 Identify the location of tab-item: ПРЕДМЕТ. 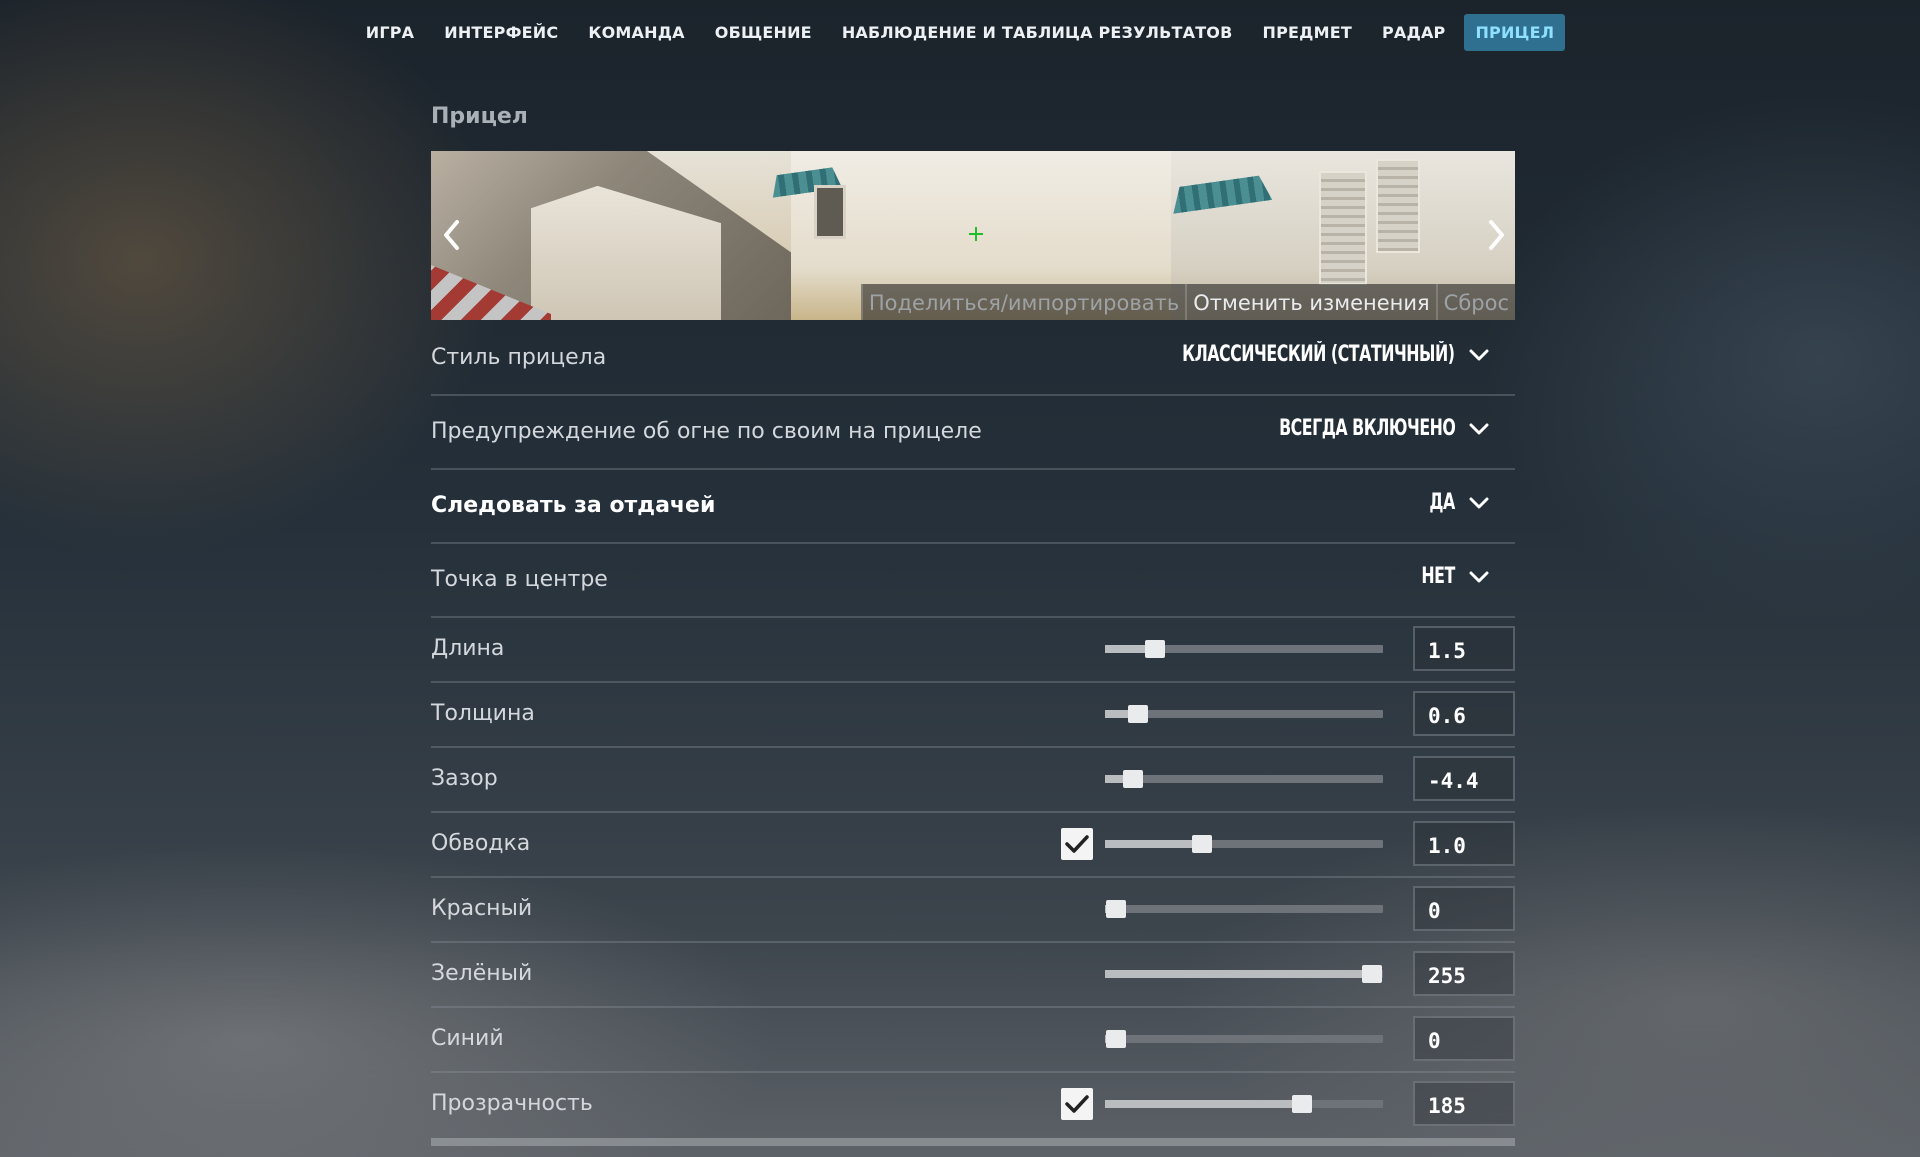
(1307, 32).